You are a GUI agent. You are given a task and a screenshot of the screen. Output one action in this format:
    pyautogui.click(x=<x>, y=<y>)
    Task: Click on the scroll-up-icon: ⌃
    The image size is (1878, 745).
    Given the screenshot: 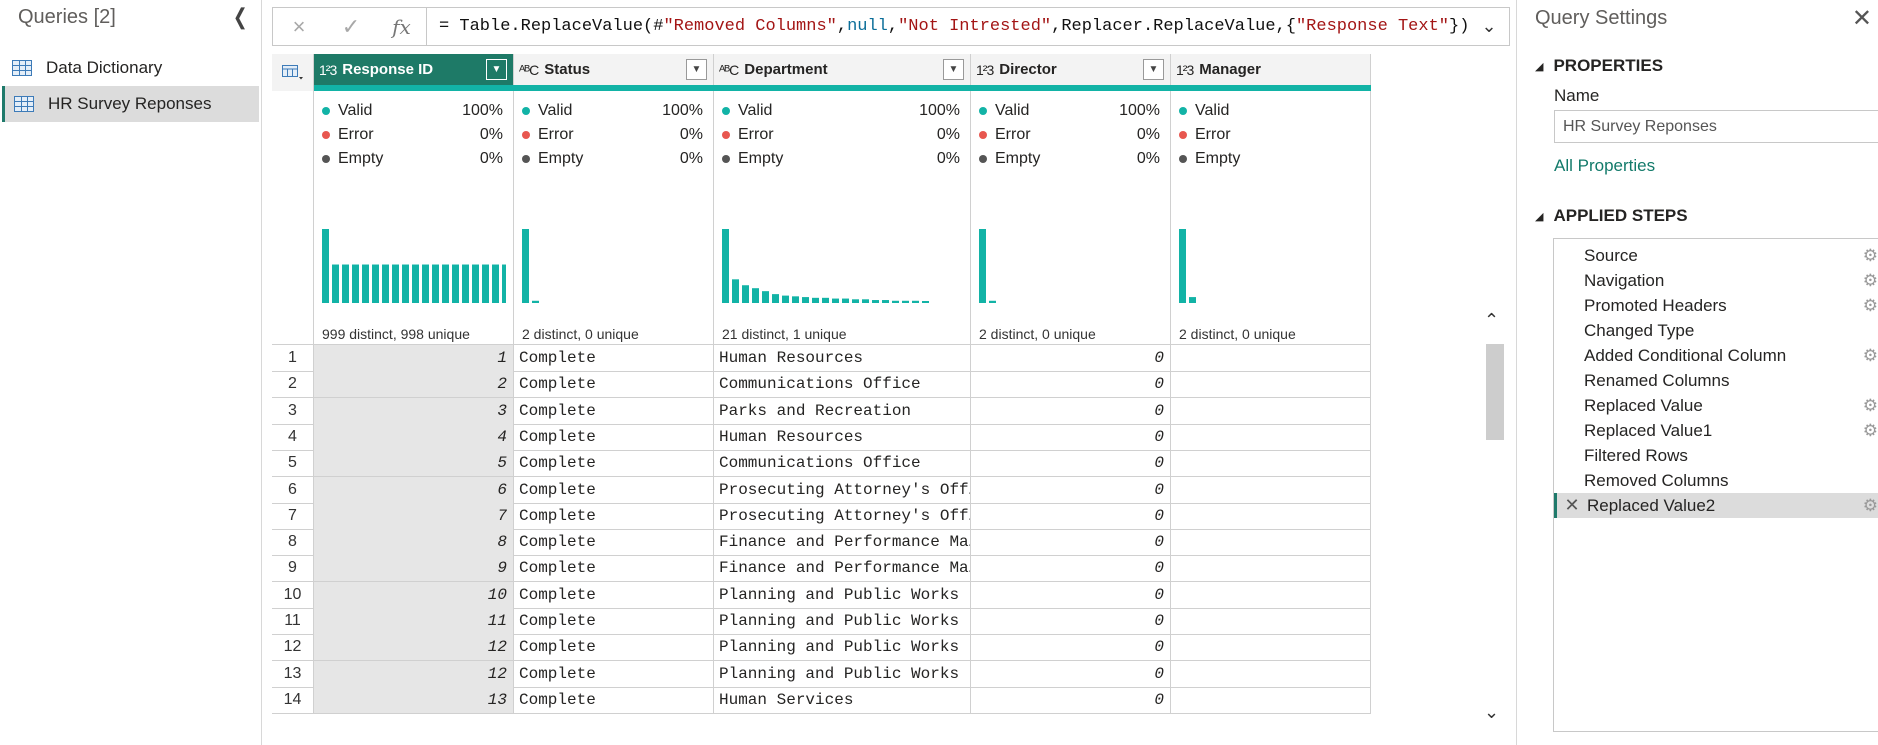 What is the action you would take?
    pyautogui.click(x=1491, y=320)
    